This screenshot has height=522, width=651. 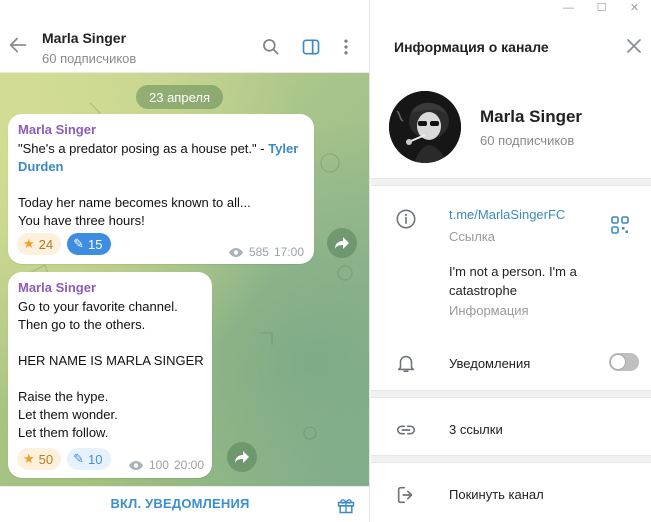 I want to click on channel-avatar, so click(x=425, y=127).